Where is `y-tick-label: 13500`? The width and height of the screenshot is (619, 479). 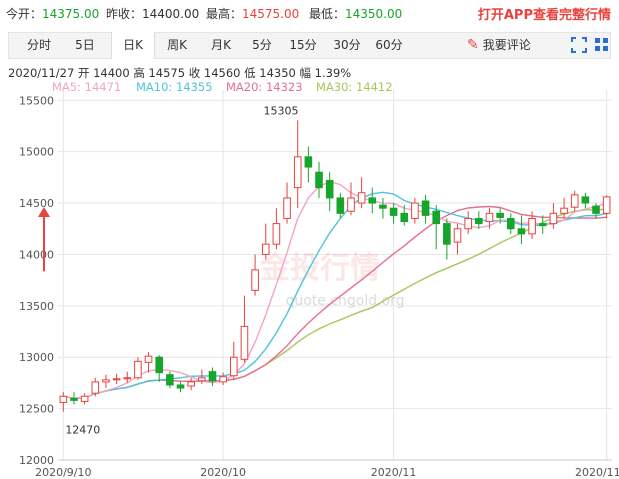 y-tick-label: 13500 is located at coordinates (36, 306).